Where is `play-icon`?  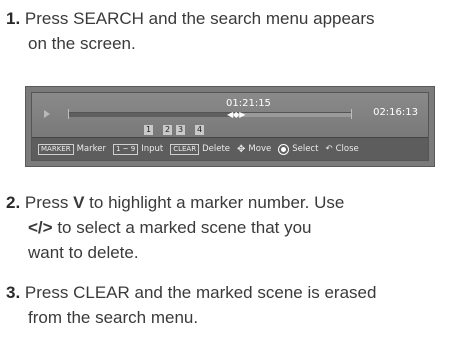 play-icon is located at coordinates (47, 114).